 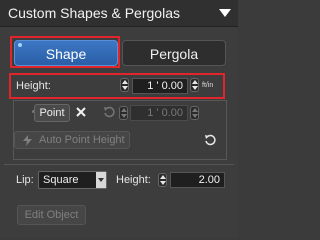 I want to click on lip-label: Lip:, so click(x=25, y=180).